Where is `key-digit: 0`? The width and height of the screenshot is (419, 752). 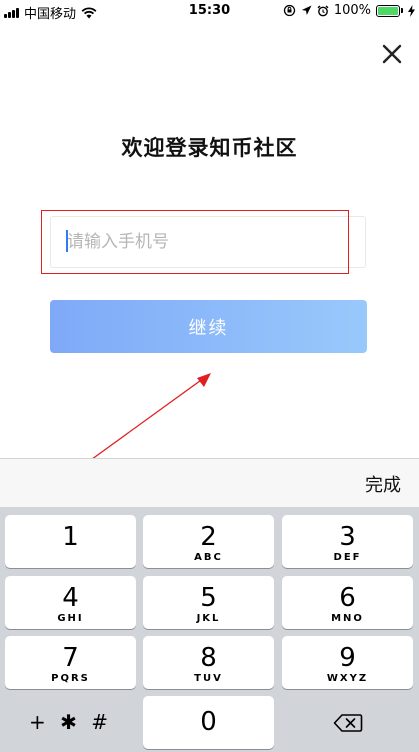
key-digit: 0 is located at coordinates (208, 722).